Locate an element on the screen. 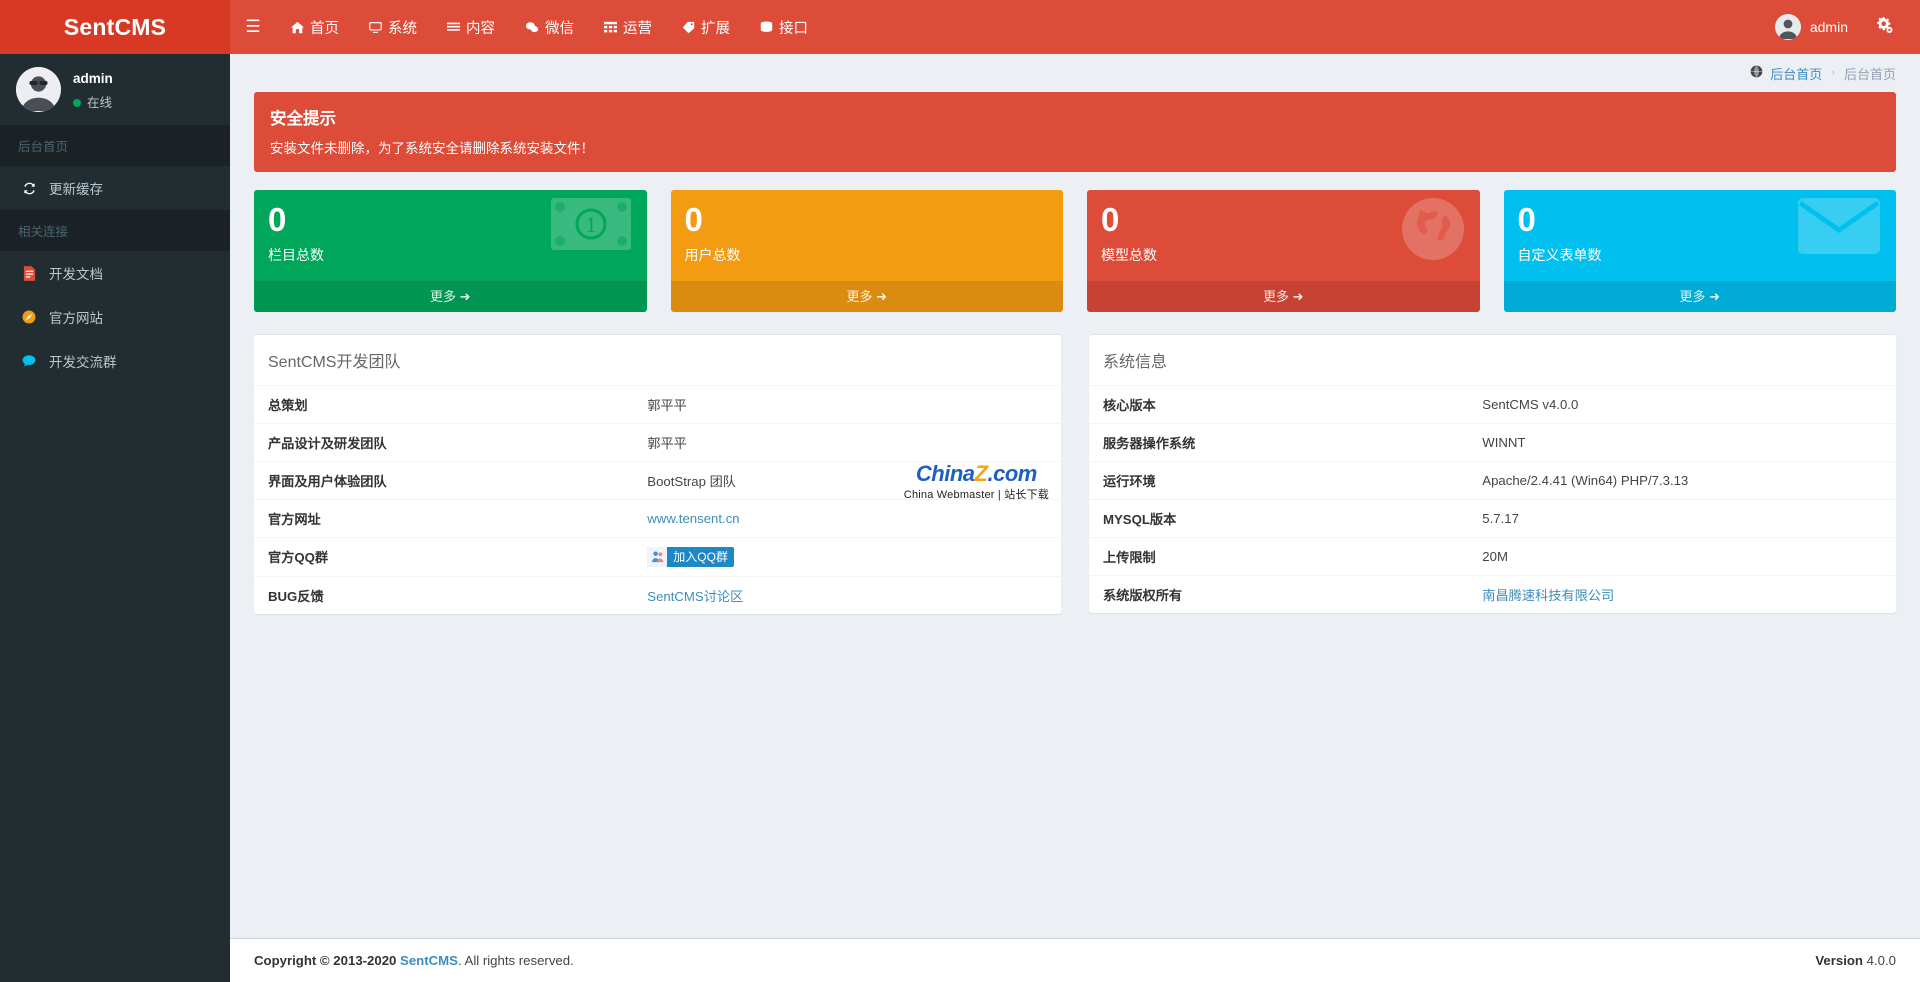  sidebar-item-dev-group: 开发交流群 is located at coordinates (115, 361).